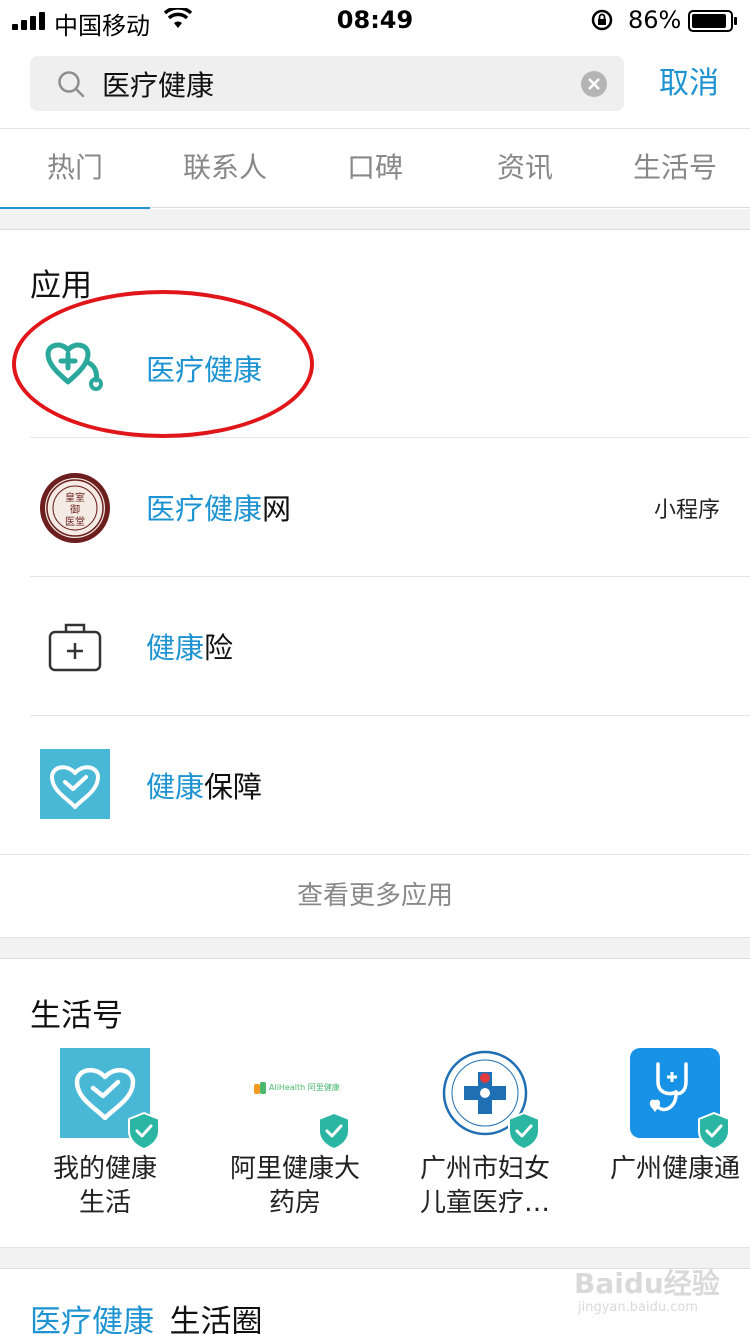 This screenshot has height=1334, width=750. I want to click on app-row-health-insurance: 健康险, so click(375, 646).